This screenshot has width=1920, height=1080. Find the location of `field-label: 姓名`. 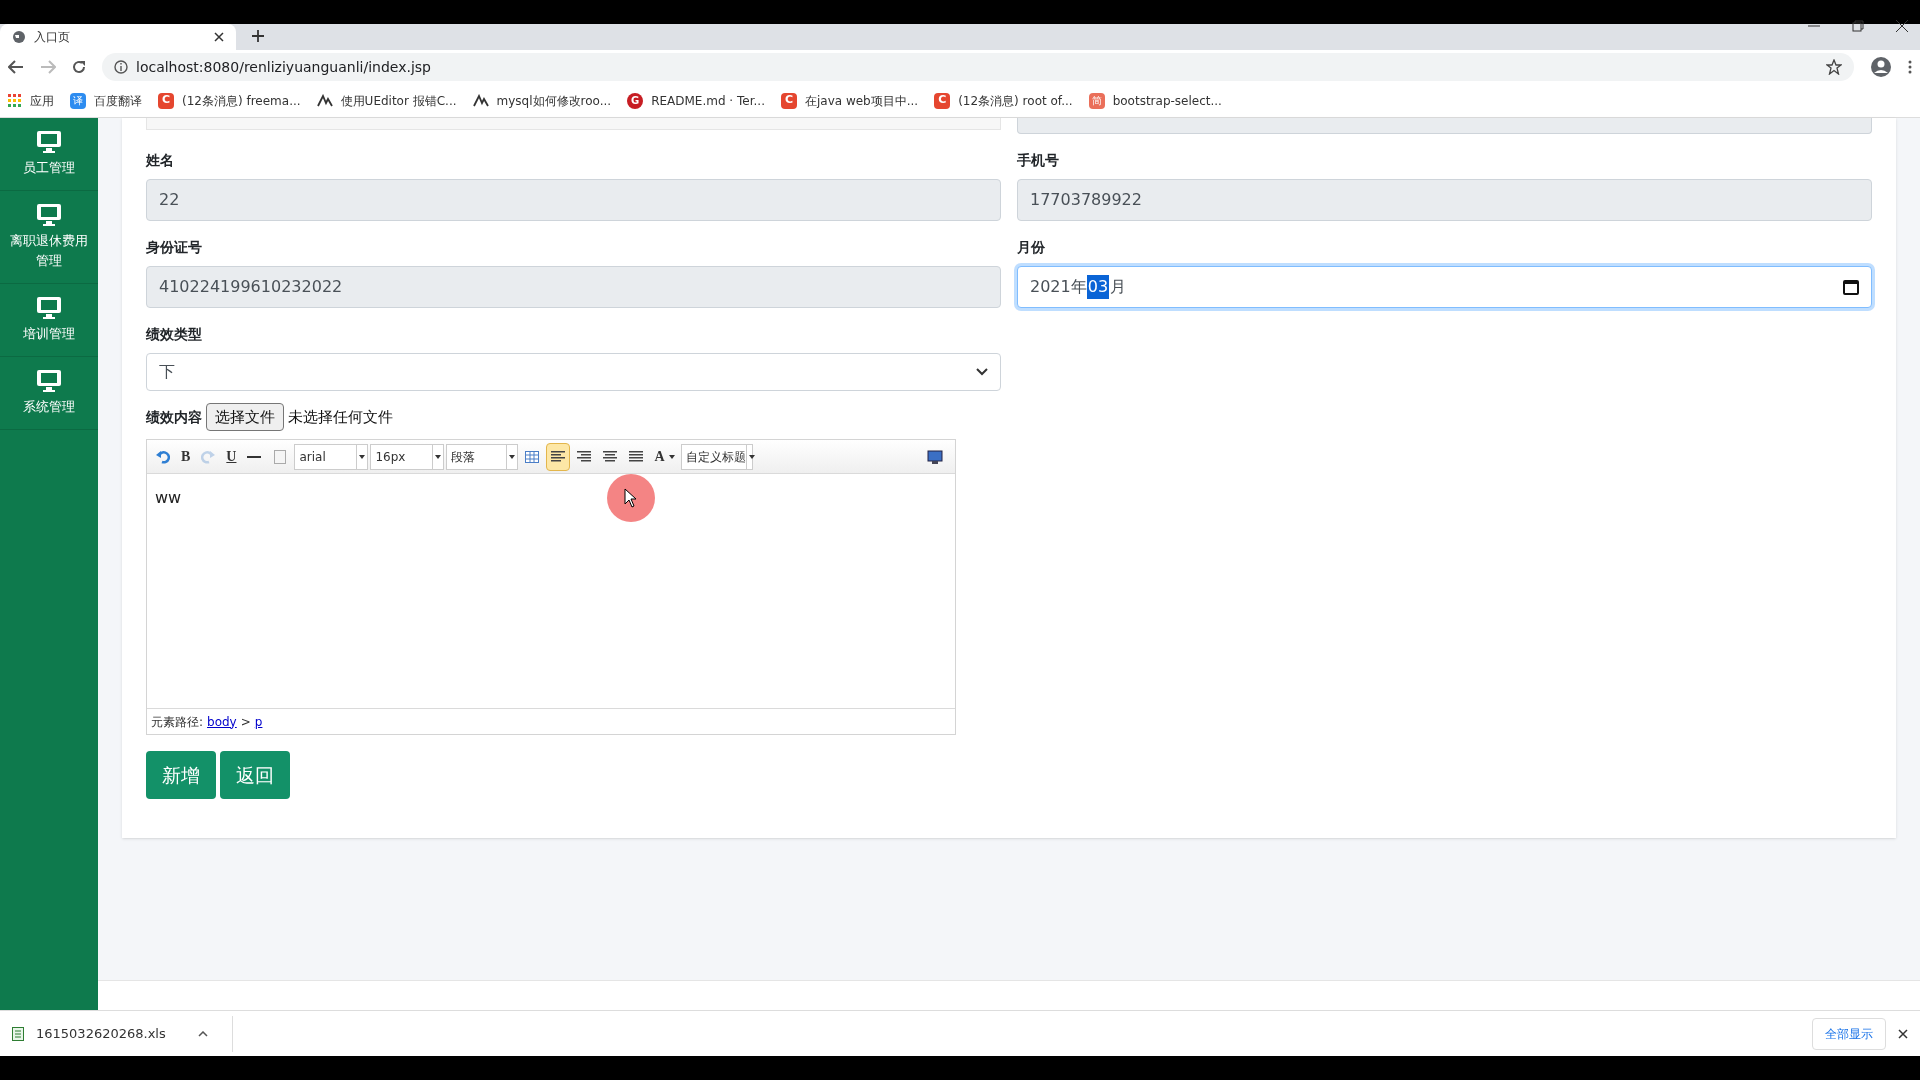

field-label: 姓名 is located at coordinates (160, 160).